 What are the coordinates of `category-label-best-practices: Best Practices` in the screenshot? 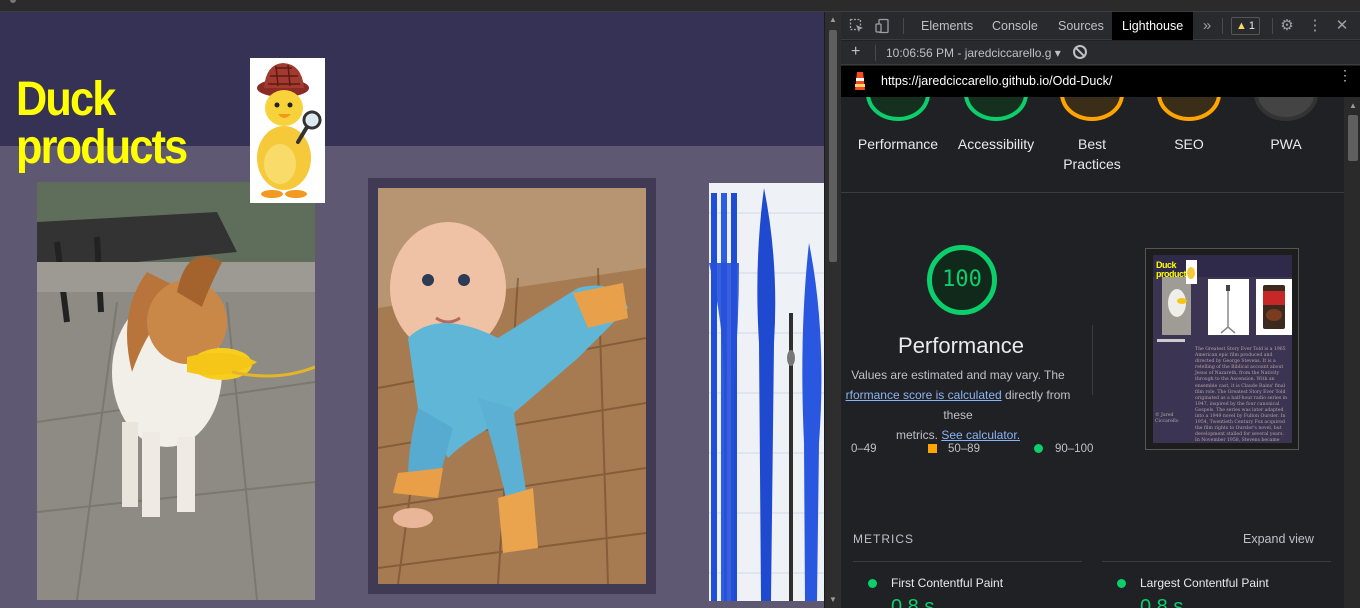 It's located at (1092, 154).